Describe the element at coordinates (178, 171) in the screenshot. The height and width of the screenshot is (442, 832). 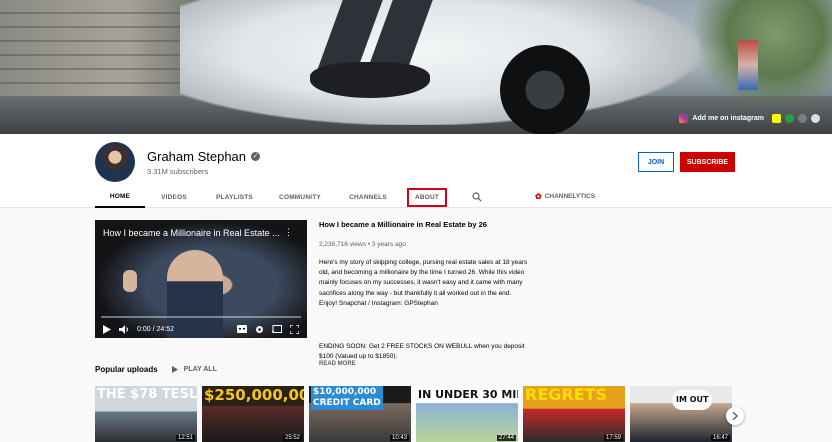
I see `subscriber-count: 3.31M subscribers` at that location.